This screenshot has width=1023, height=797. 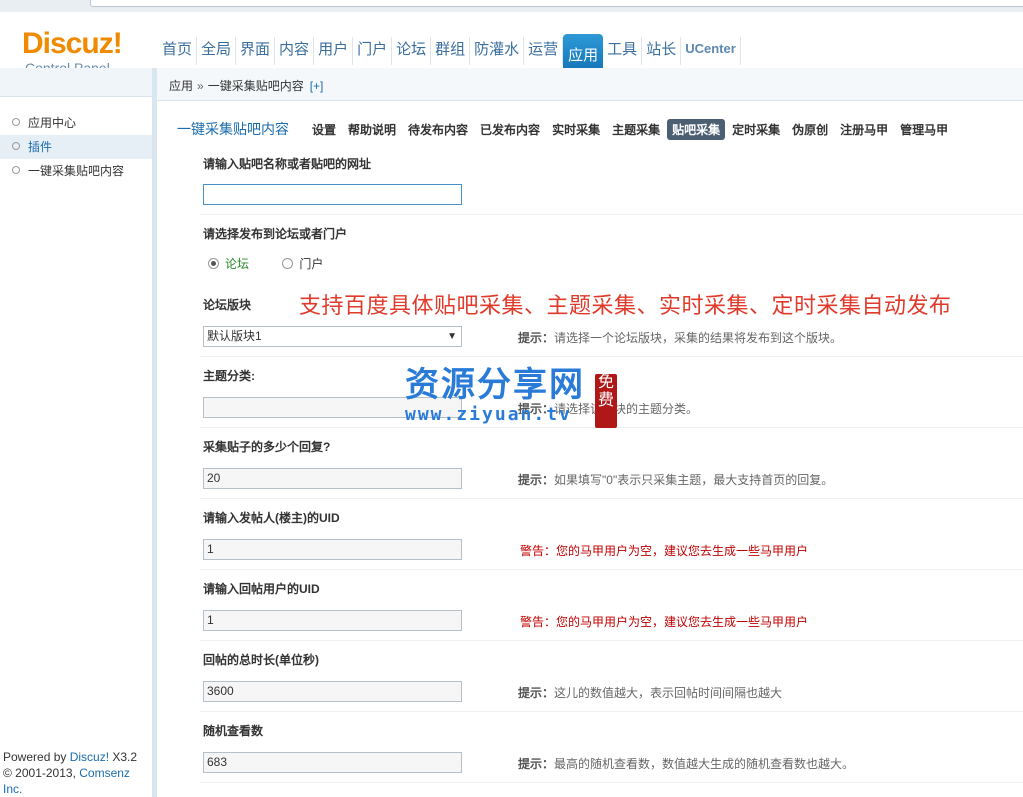 What do you see at coordinates (810, 129) in the screenshot?
I see `tab-rewrite: 伪原创` at bounding box center [810, 129].